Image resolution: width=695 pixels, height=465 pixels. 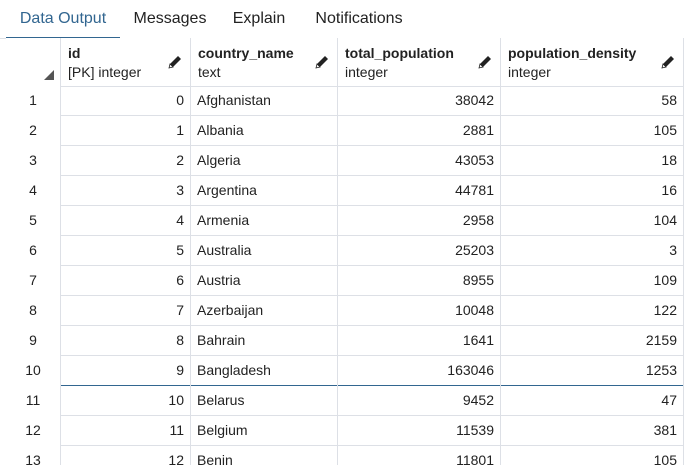 What do you see at coordinates (126, 62) in the screenshot?
I see `column-header-id: id [PK] integer` at bounding box center [126, 62].